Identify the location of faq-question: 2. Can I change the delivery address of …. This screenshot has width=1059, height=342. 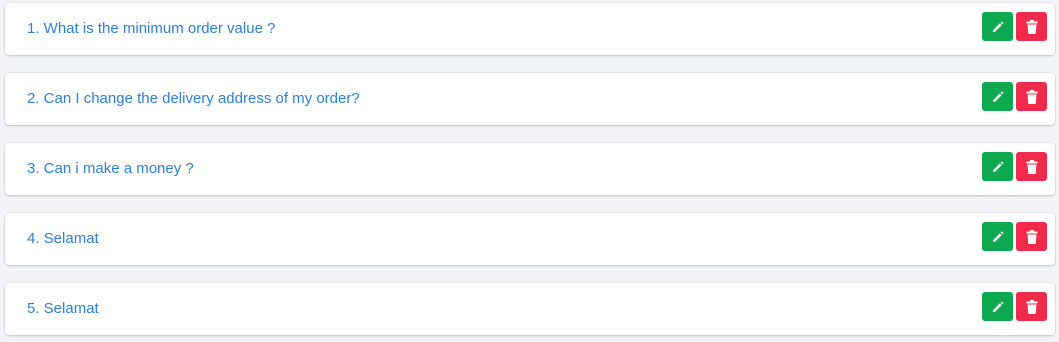
(193, 99).